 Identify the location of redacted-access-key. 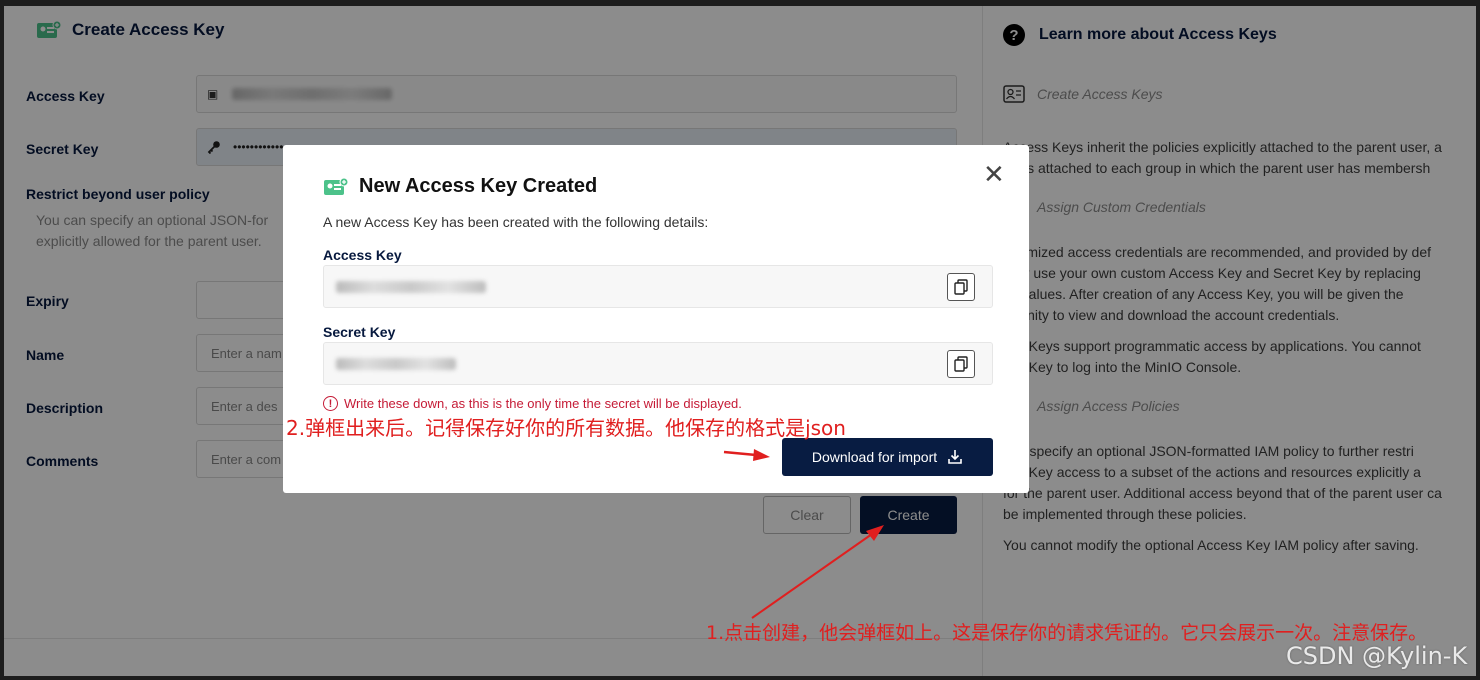
(411, 286).